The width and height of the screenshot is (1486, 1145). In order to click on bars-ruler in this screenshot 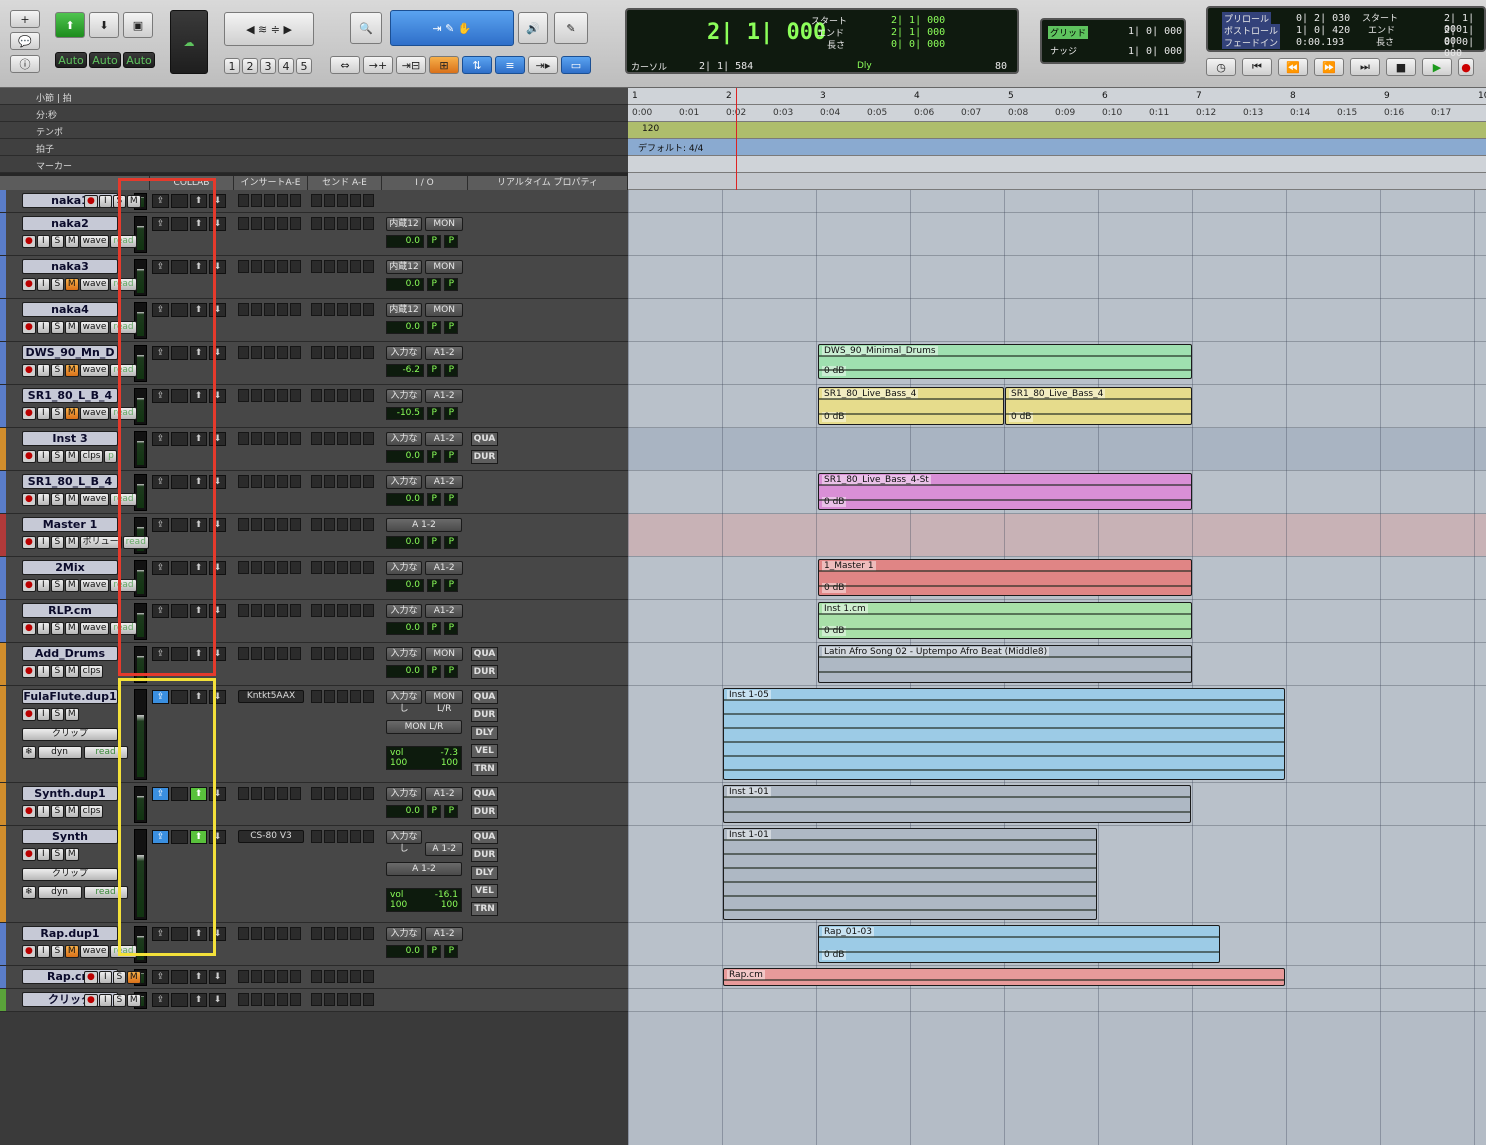, I will do `click(1057, 96)`.